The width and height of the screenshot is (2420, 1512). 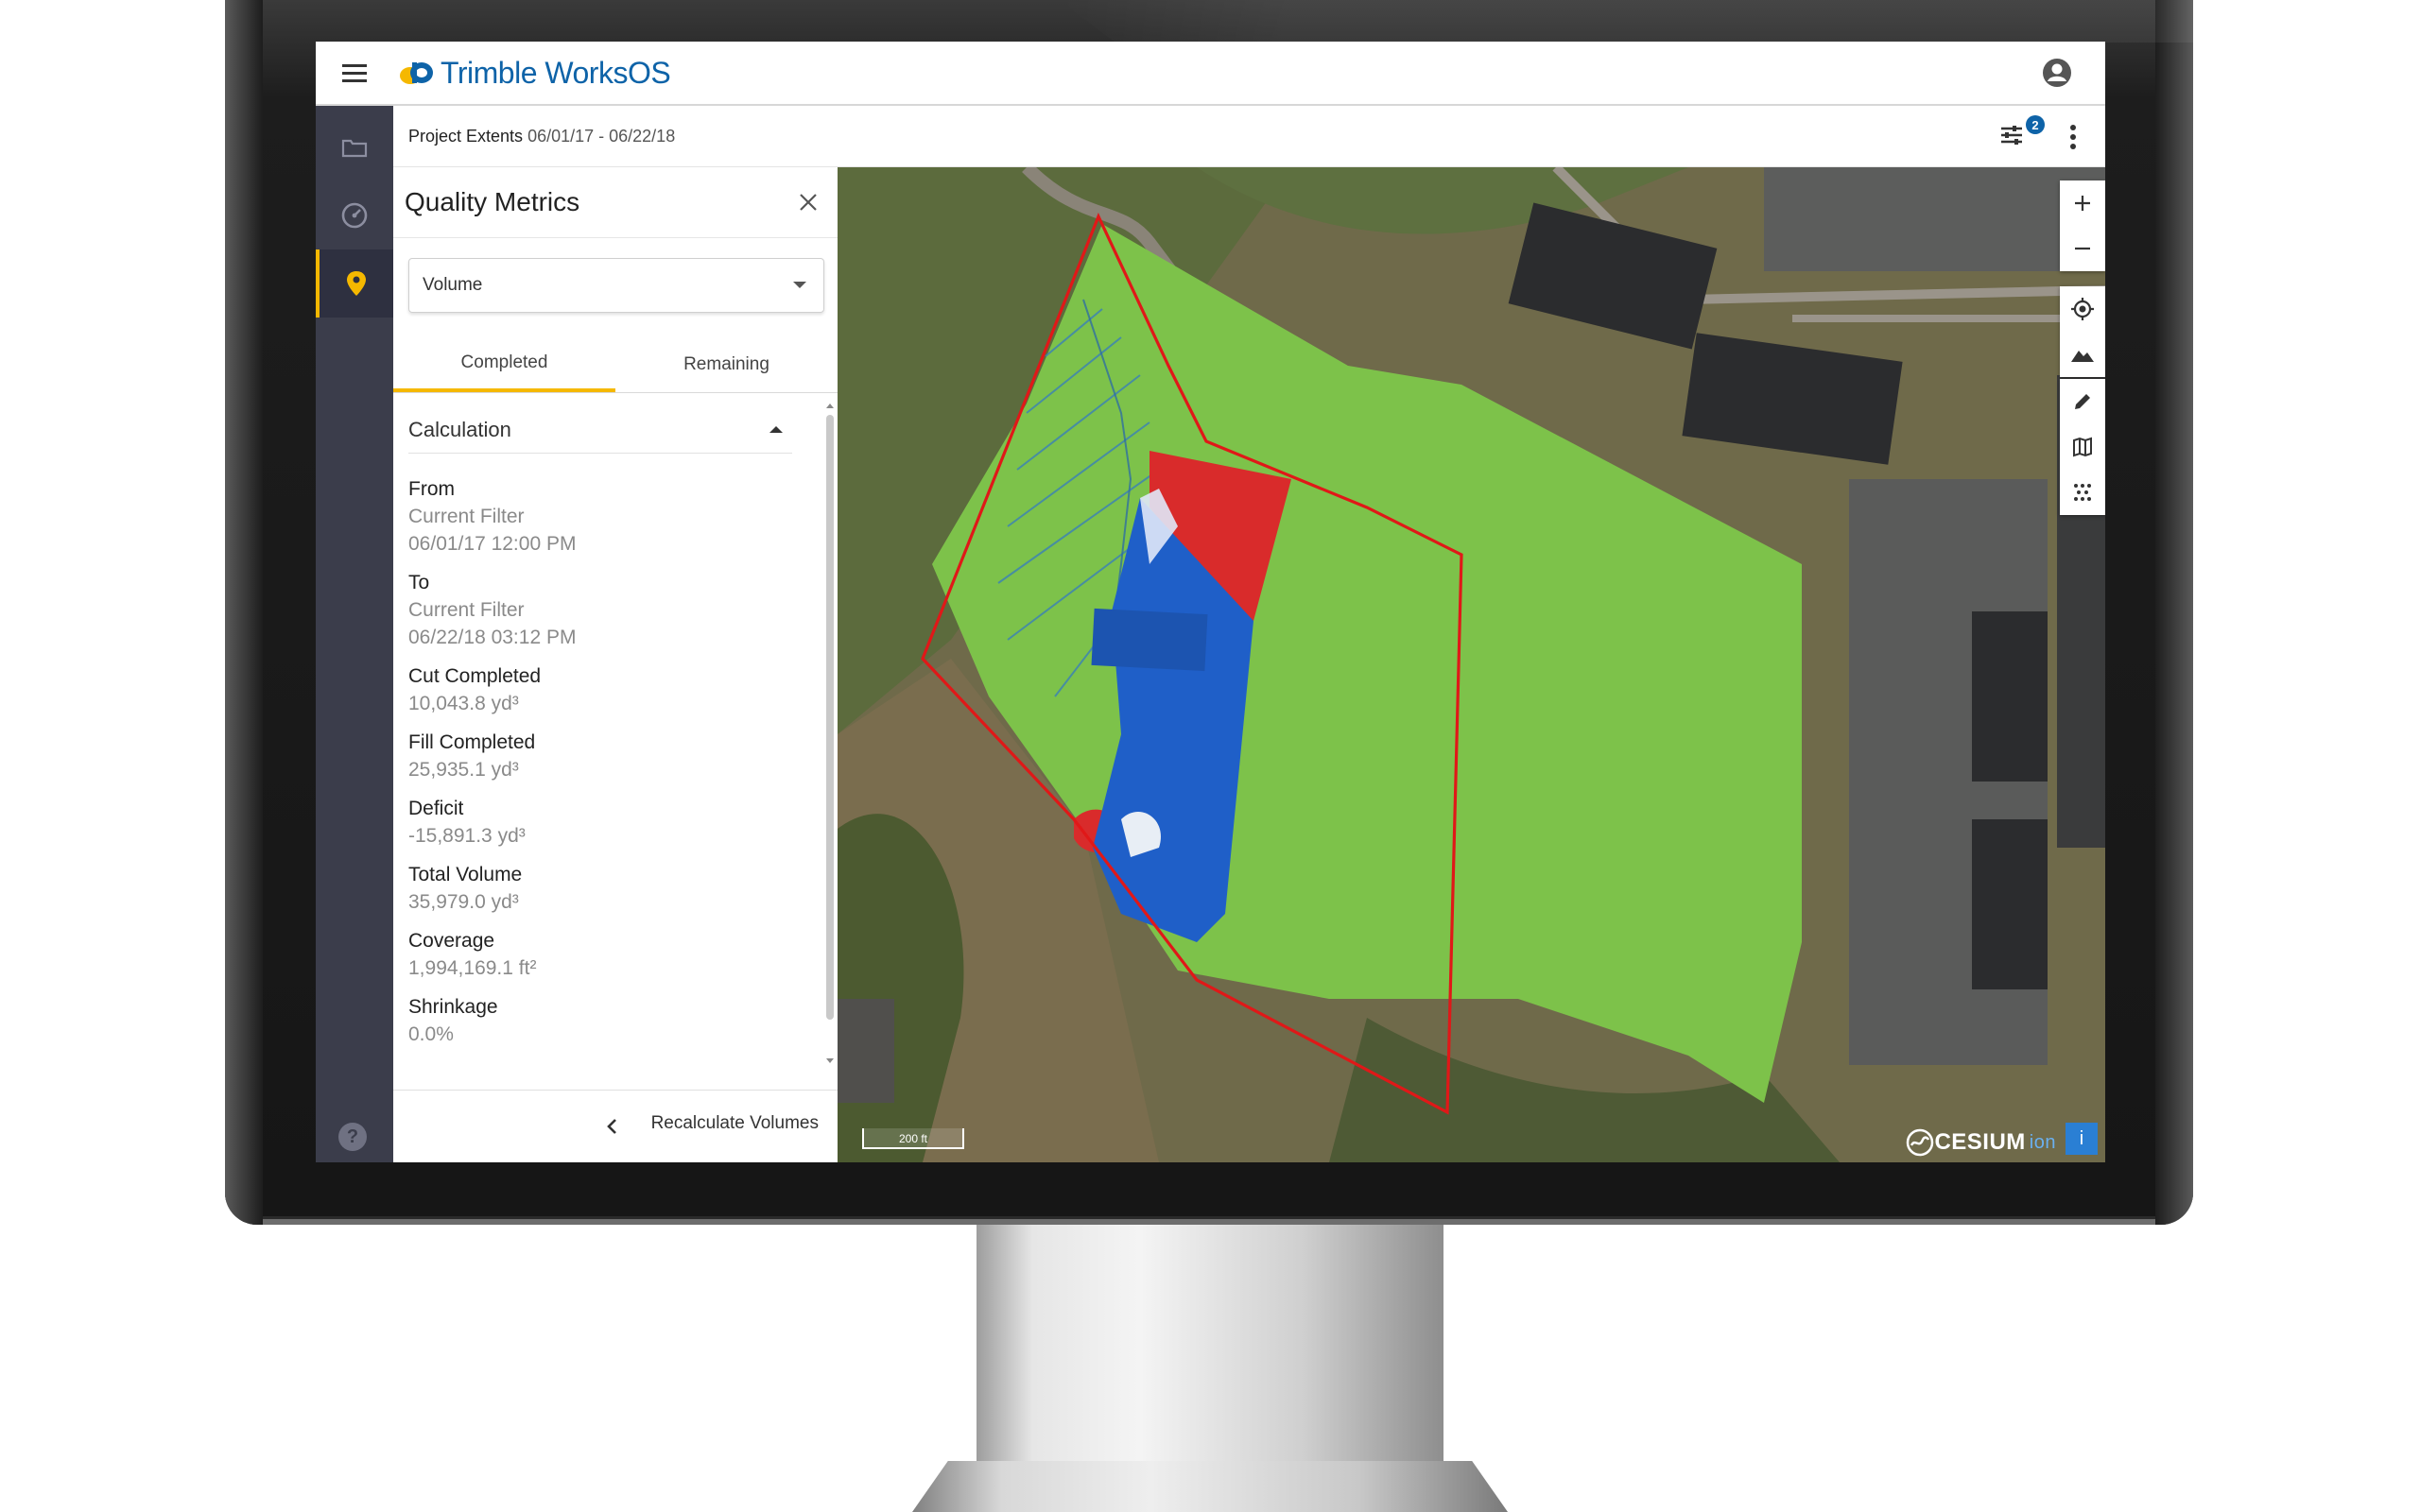 What do you see at coordinates (2035, 124) in the screenshot?
I see `filter-count-badge: 2` at bounding box center [2035, 124].